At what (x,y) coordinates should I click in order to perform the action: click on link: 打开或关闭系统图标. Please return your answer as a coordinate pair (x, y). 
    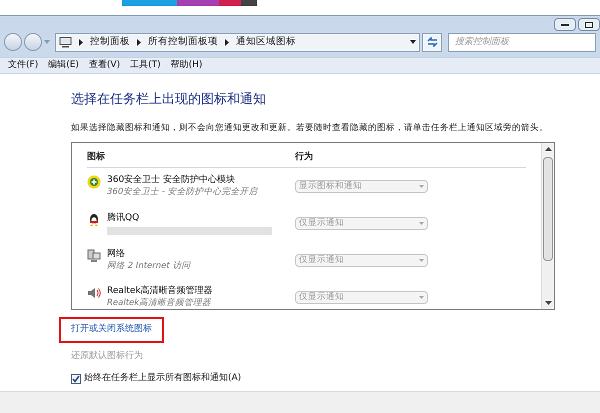
    Looking at the image, I should click on (111, 330).